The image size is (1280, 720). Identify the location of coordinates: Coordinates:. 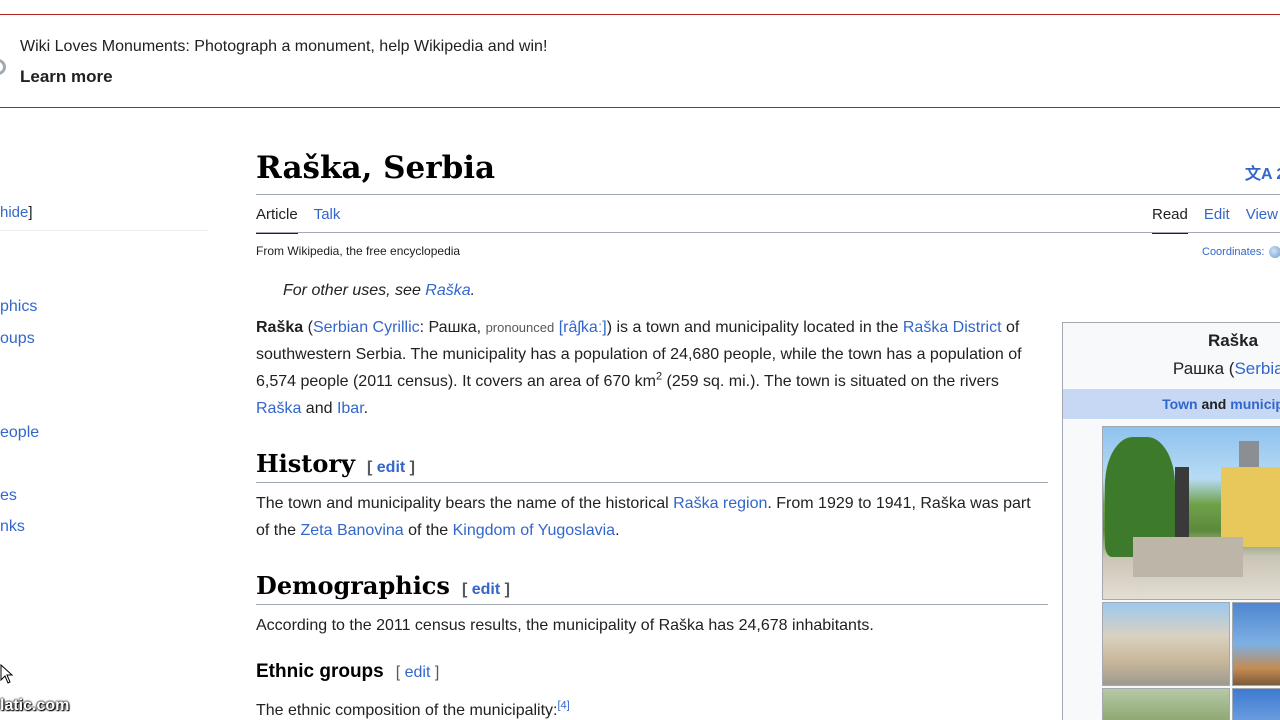
(1241, 252).